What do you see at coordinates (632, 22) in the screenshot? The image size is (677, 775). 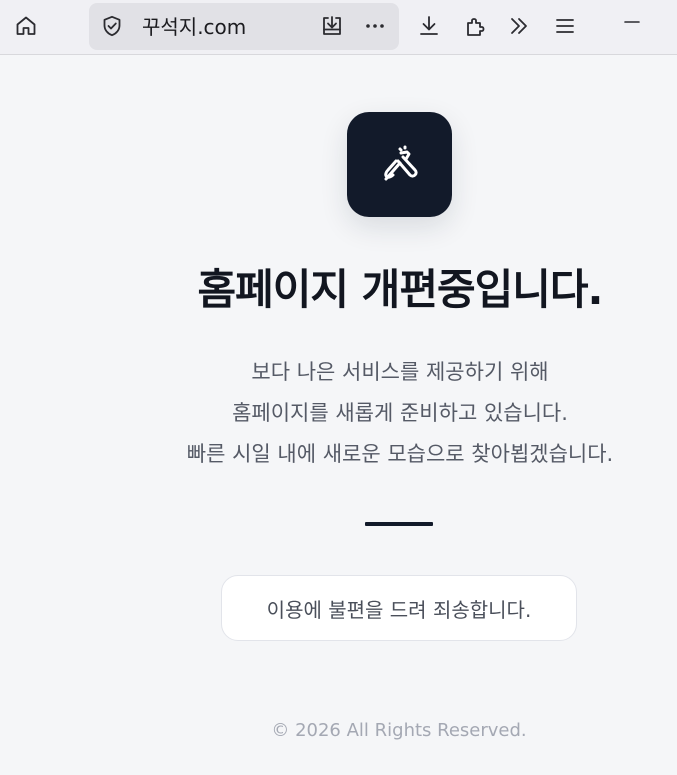 I see `minimize-icon` at bounding box center [632, 22].